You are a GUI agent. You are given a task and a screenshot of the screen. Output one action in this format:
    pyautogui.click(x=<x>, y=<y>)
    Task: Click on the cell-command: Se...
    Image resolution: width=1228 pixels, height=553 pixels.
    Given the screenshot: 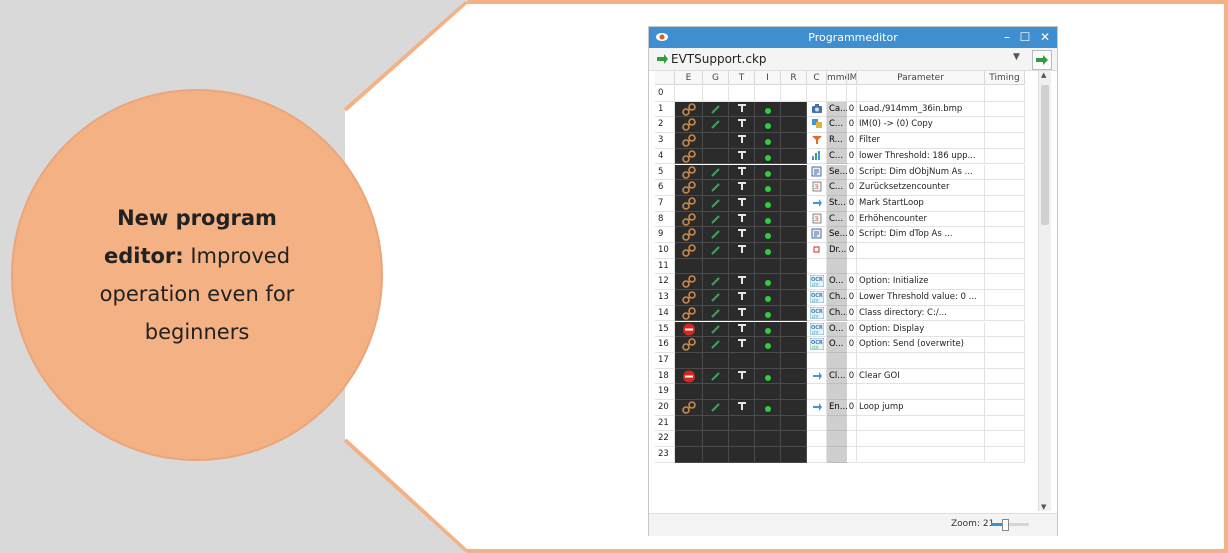 What is the action you would take?
    pyautogui.click(x=837, y=172)
    